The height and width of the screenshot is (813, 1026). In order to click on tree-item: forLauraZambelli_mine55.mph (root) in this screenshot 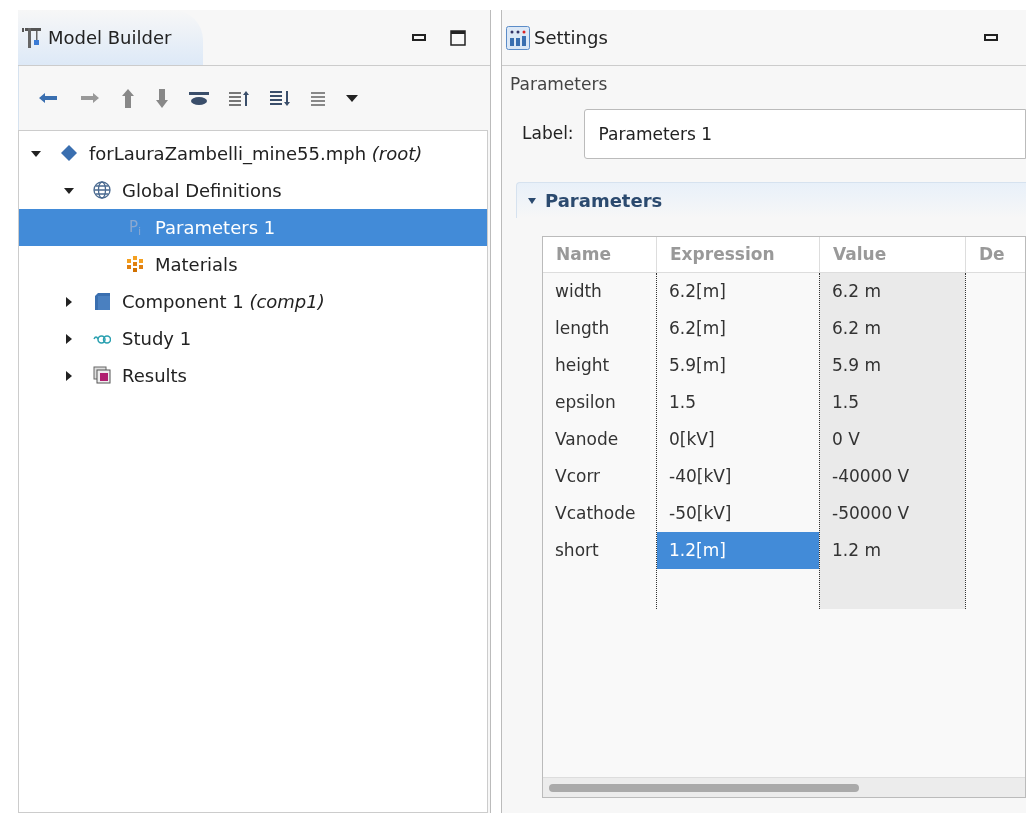, I will do `click(253, 153)`.